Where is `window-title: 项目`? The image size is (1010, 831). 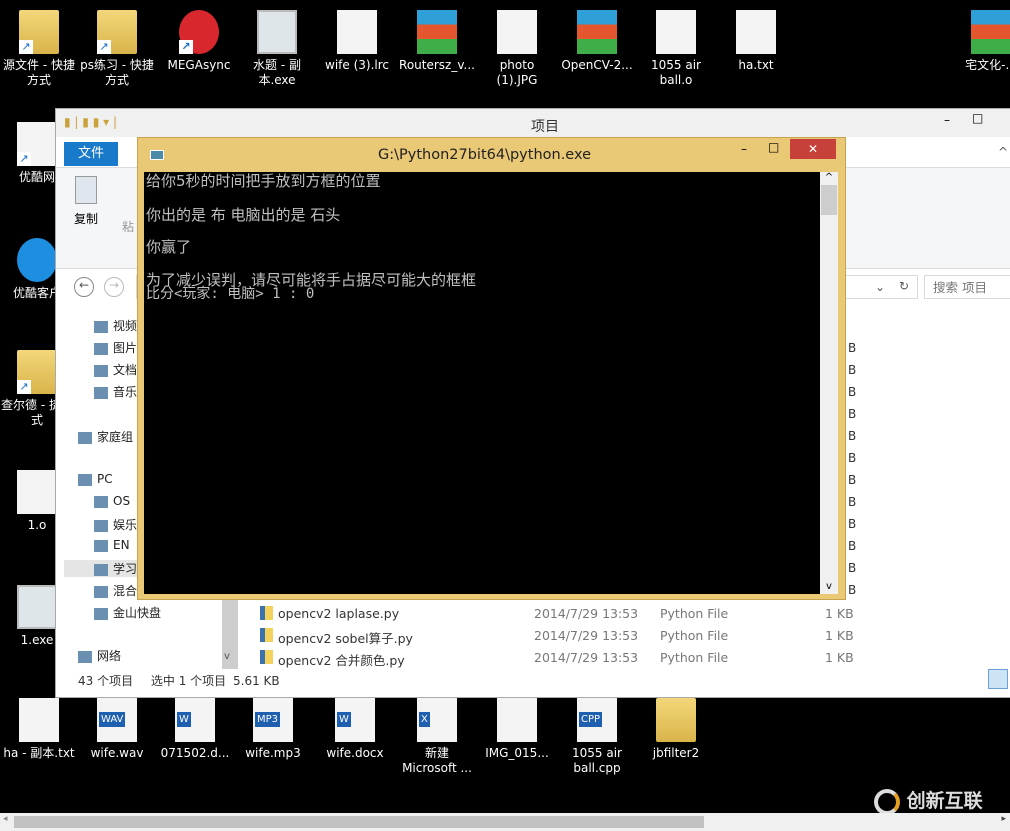 window-title: 项目 is located at coordinates (545, 127).